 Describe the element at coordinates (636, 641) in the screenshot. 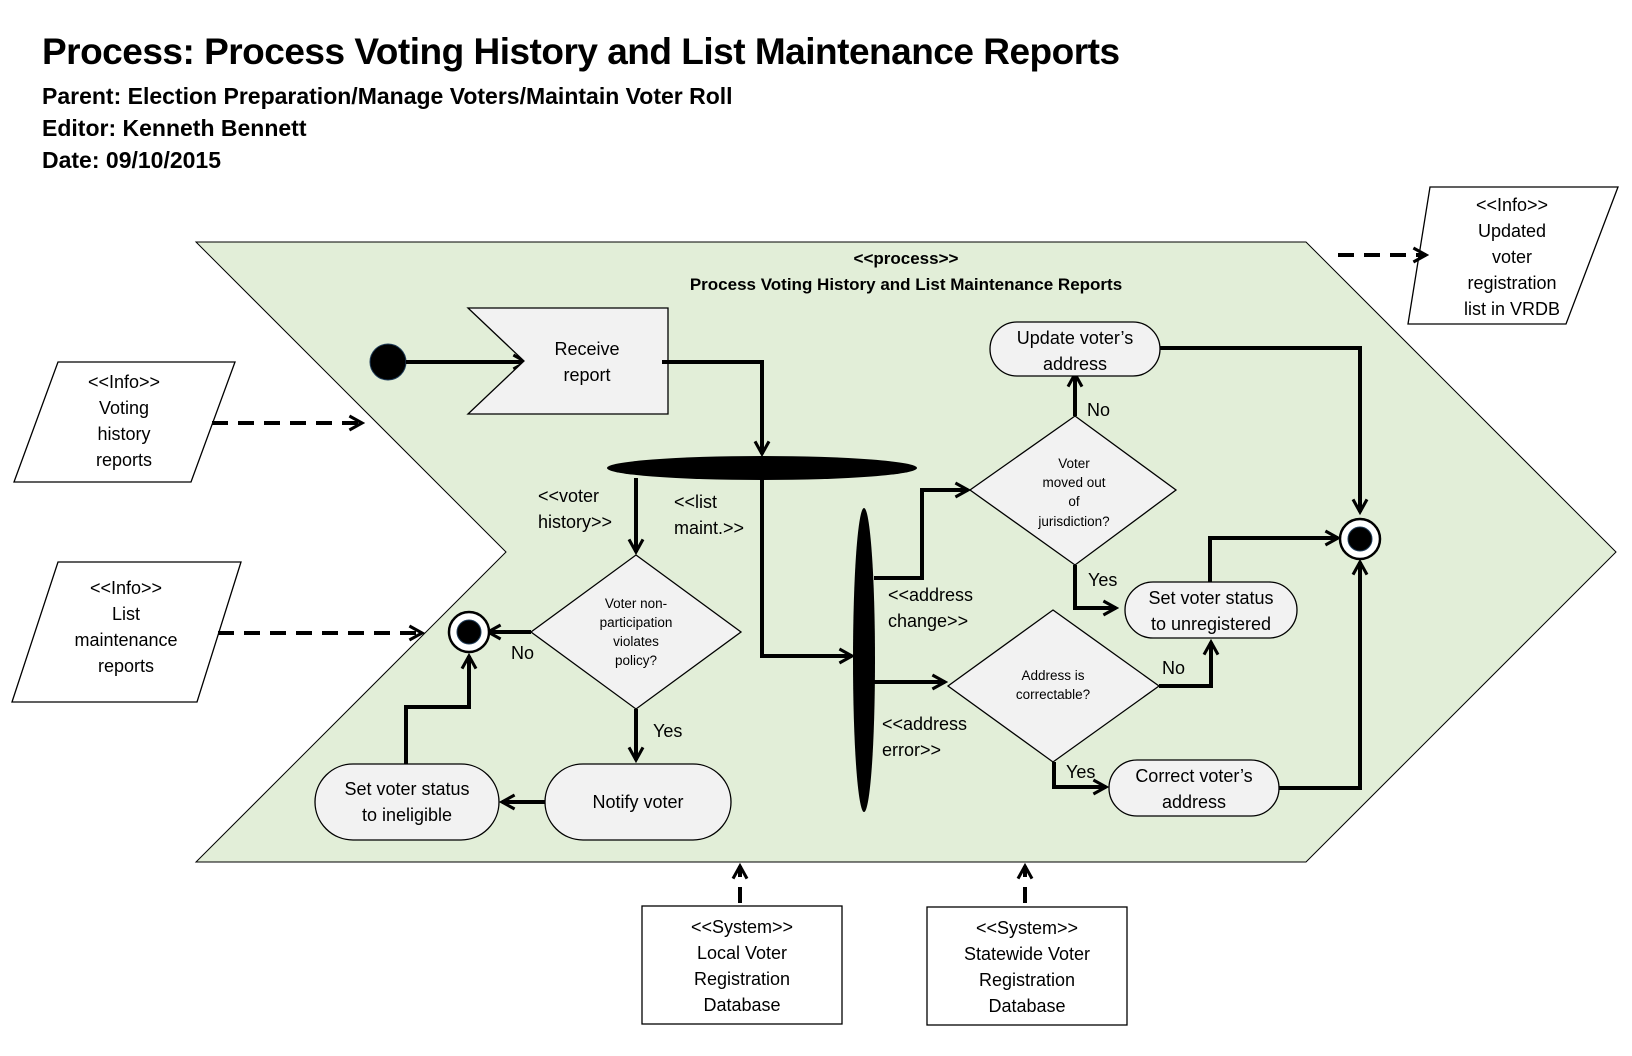

I see `node-label: violates` at that location.